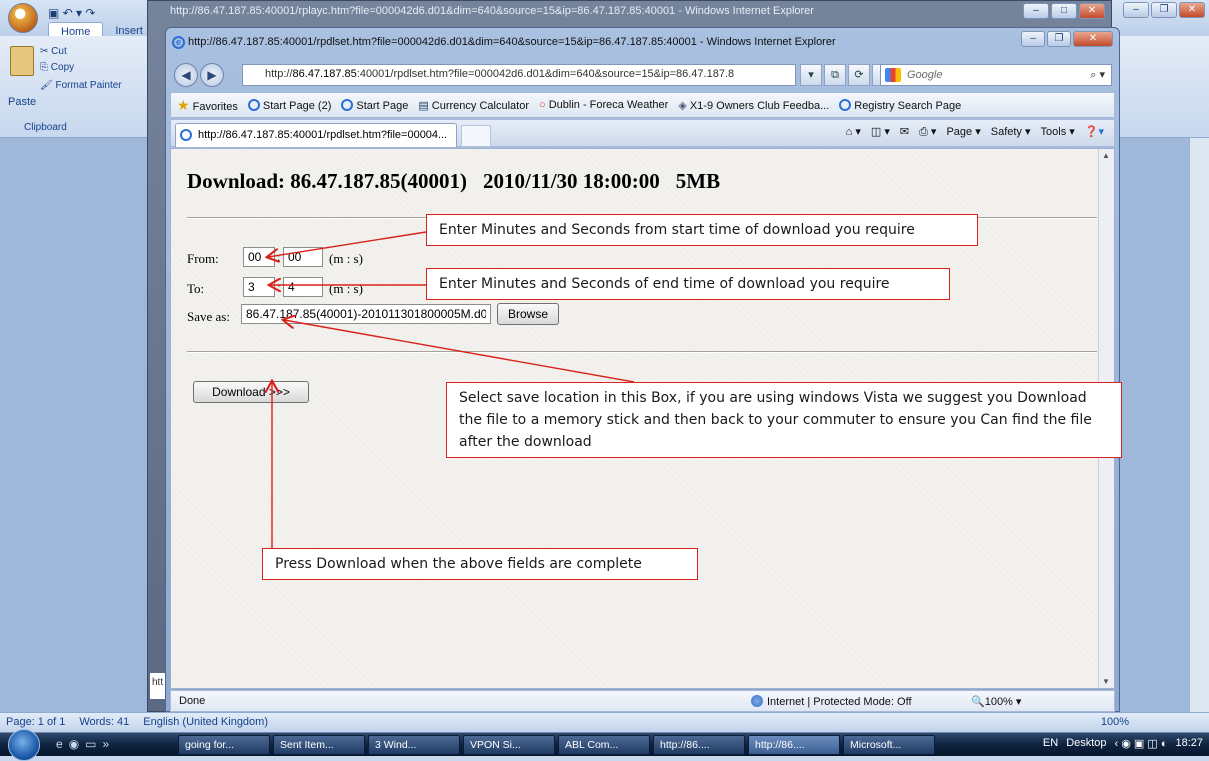 The width and height of the screenshot is (1209, 761). I want to click on to-seconds-input, so click(303, 287).